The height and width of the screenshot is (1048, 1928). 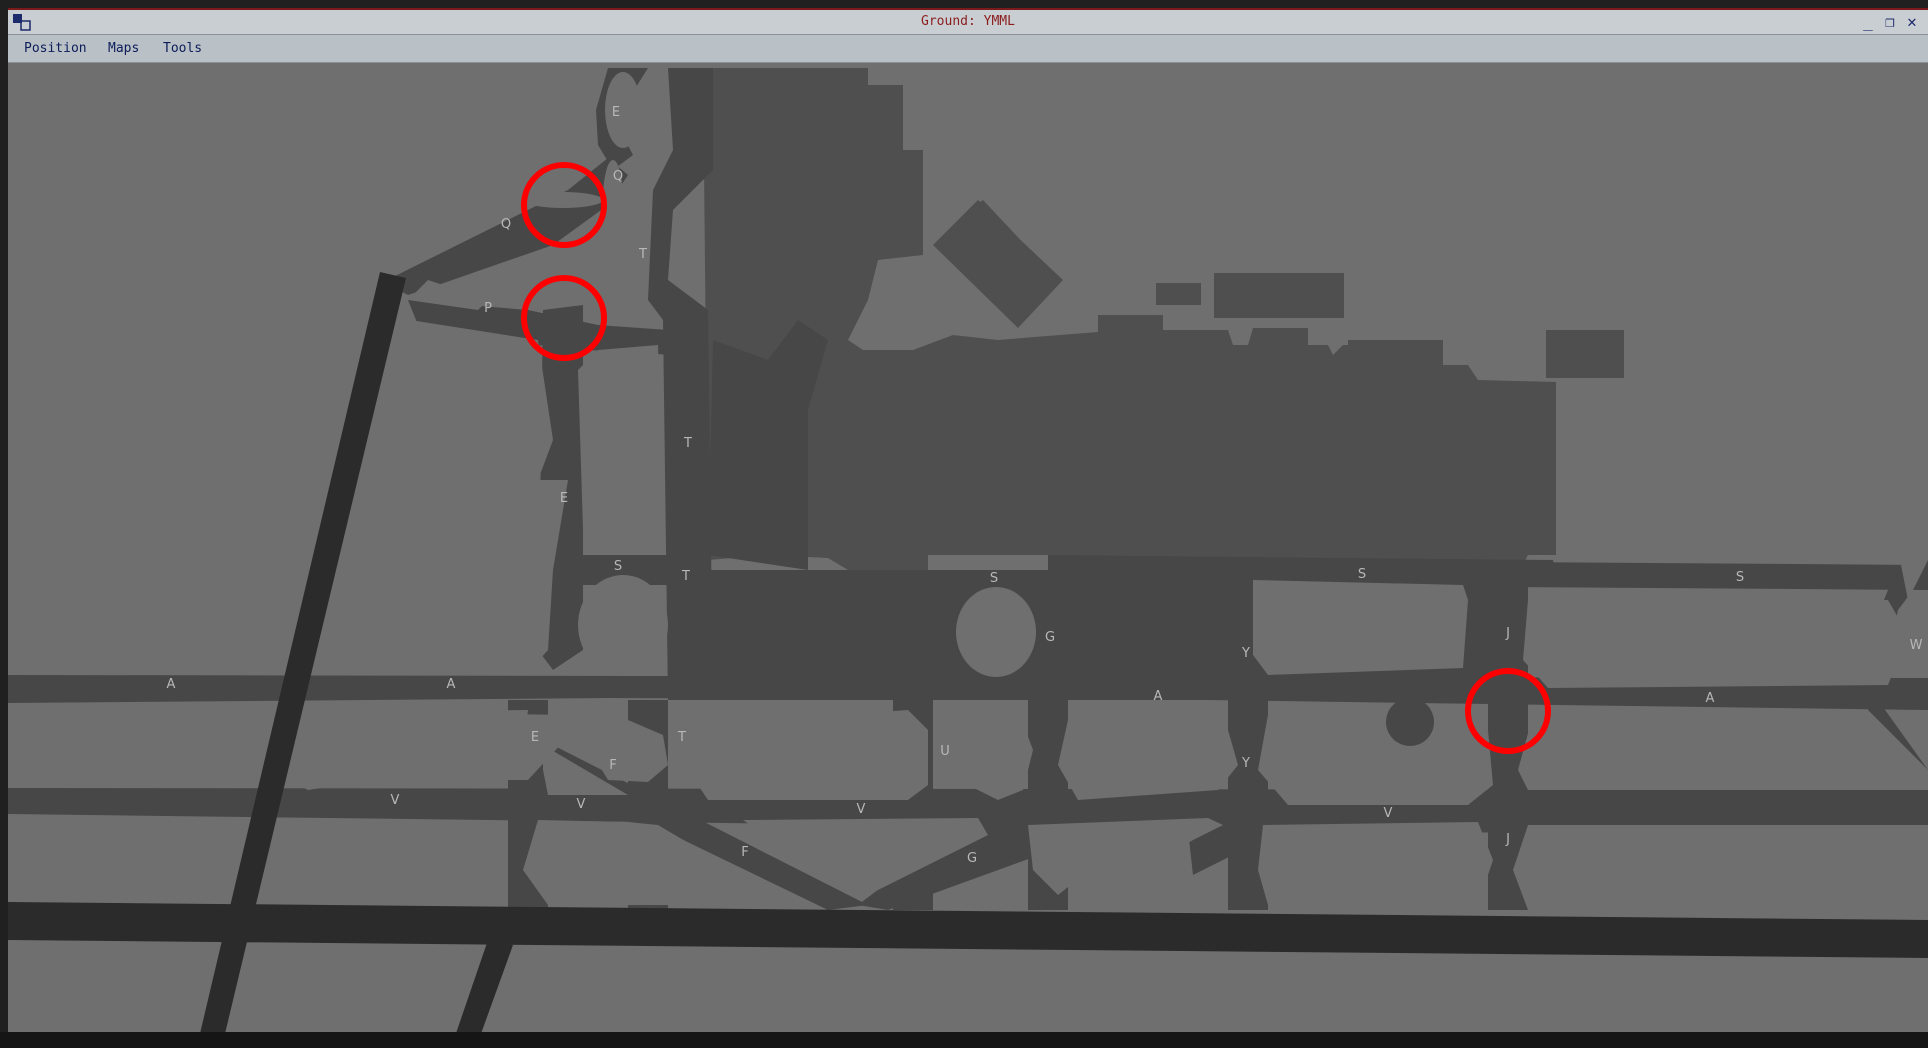 What do you see at coordinates (968, 49) in the screenshot?
I see `menu-bar: Position Maps Tools` at bounding box center [968, 49].